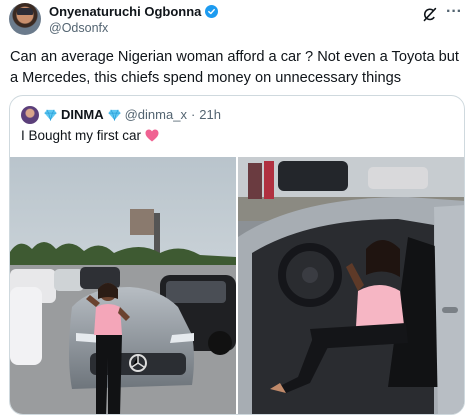  What do you see at coordinates (30, 115) in the screenshot?
I see `quote-author-avatar` at bounding box center [30, 115].